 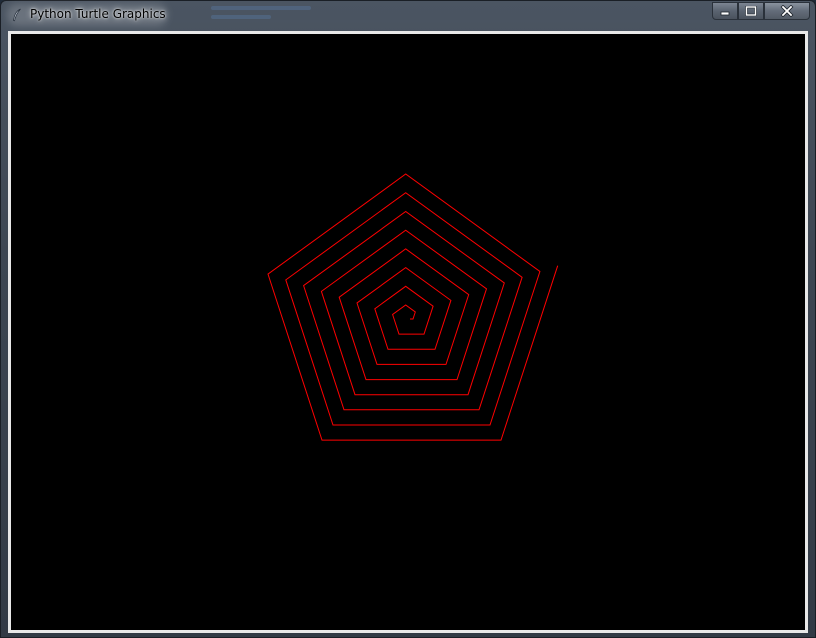 What do you see at coordinates (408, 15) in the screenshot?
I see `title-bar: Python Turtle Graphics` at bounding box center [408, 15].